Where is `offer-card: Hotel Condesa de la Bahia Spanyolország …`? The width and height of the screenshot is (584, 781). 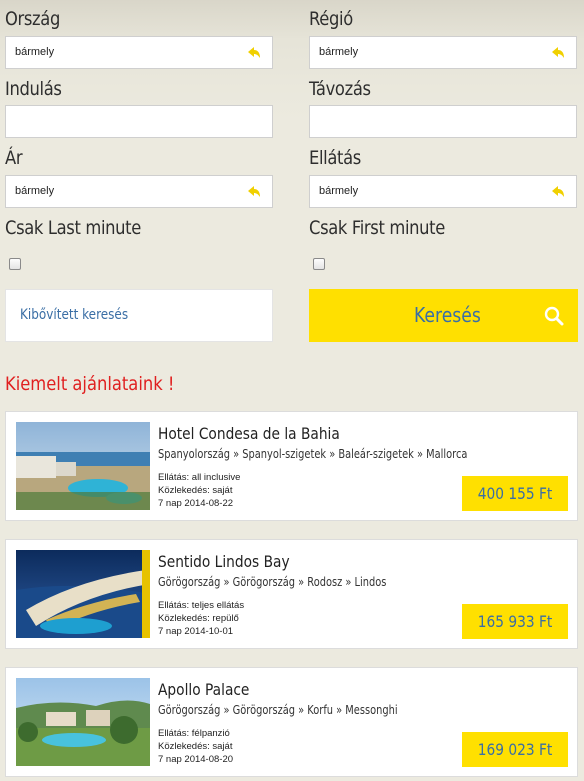
offer-card: Hotel Condesa de la Bahia Spanyolország … is located at coordinates (291, 466).